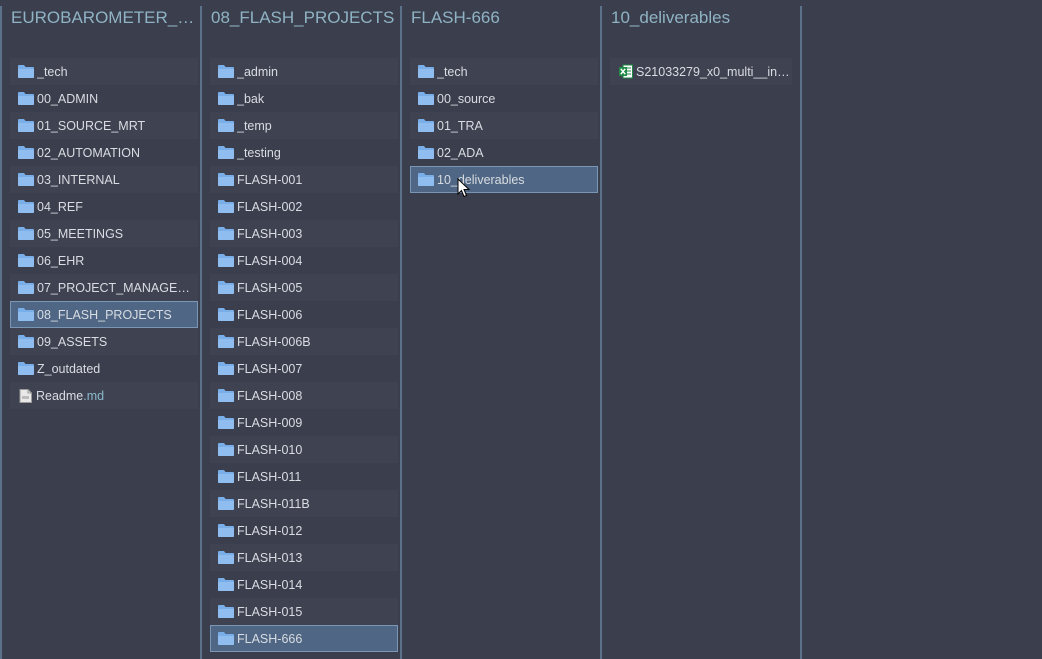  I want to click on item-label: Readme, so click(60, 395).